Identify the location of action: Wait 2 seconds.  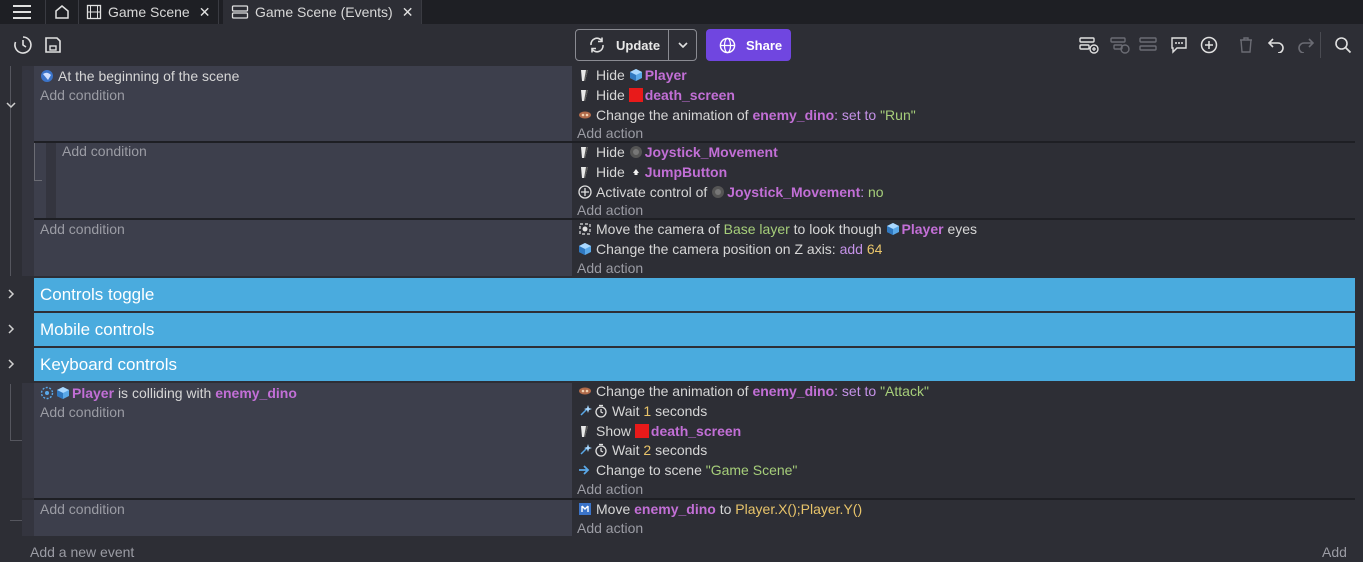
(642, 450).